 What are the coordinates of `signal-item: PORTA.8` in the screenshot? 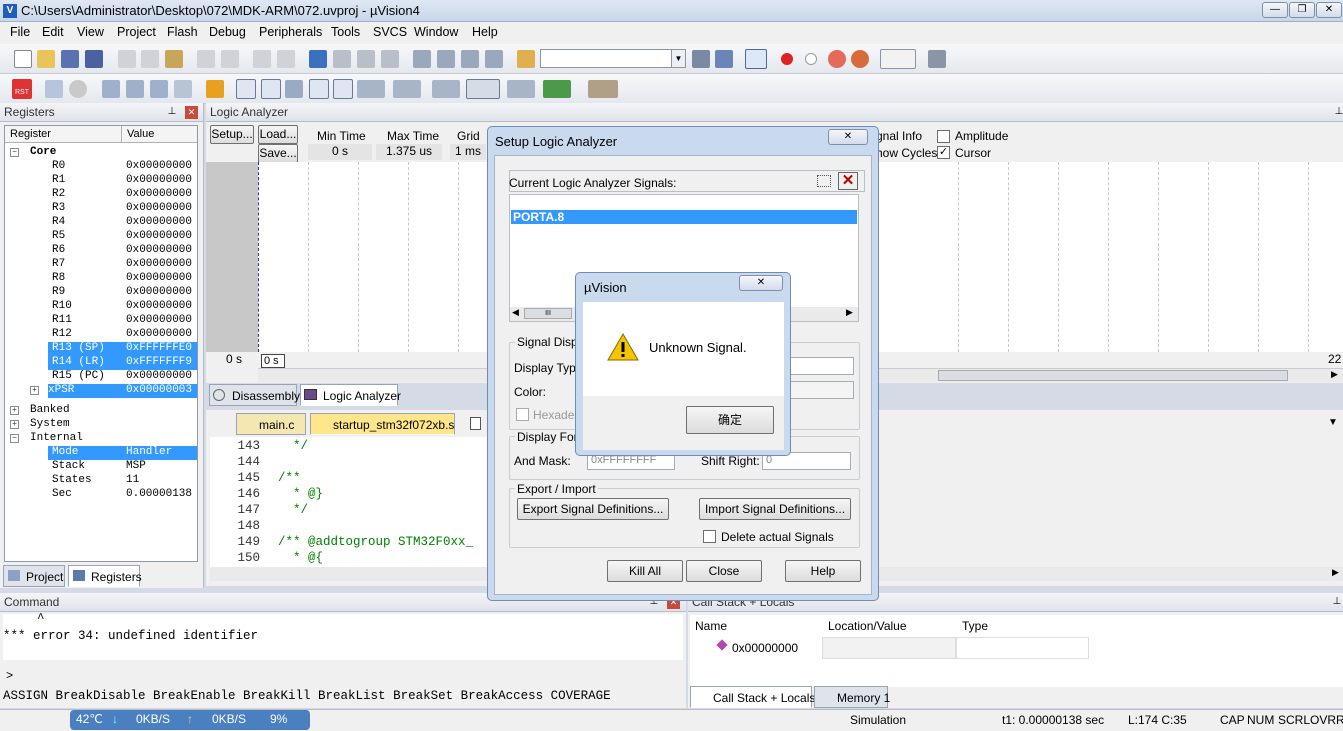 It's located at (684, 217).